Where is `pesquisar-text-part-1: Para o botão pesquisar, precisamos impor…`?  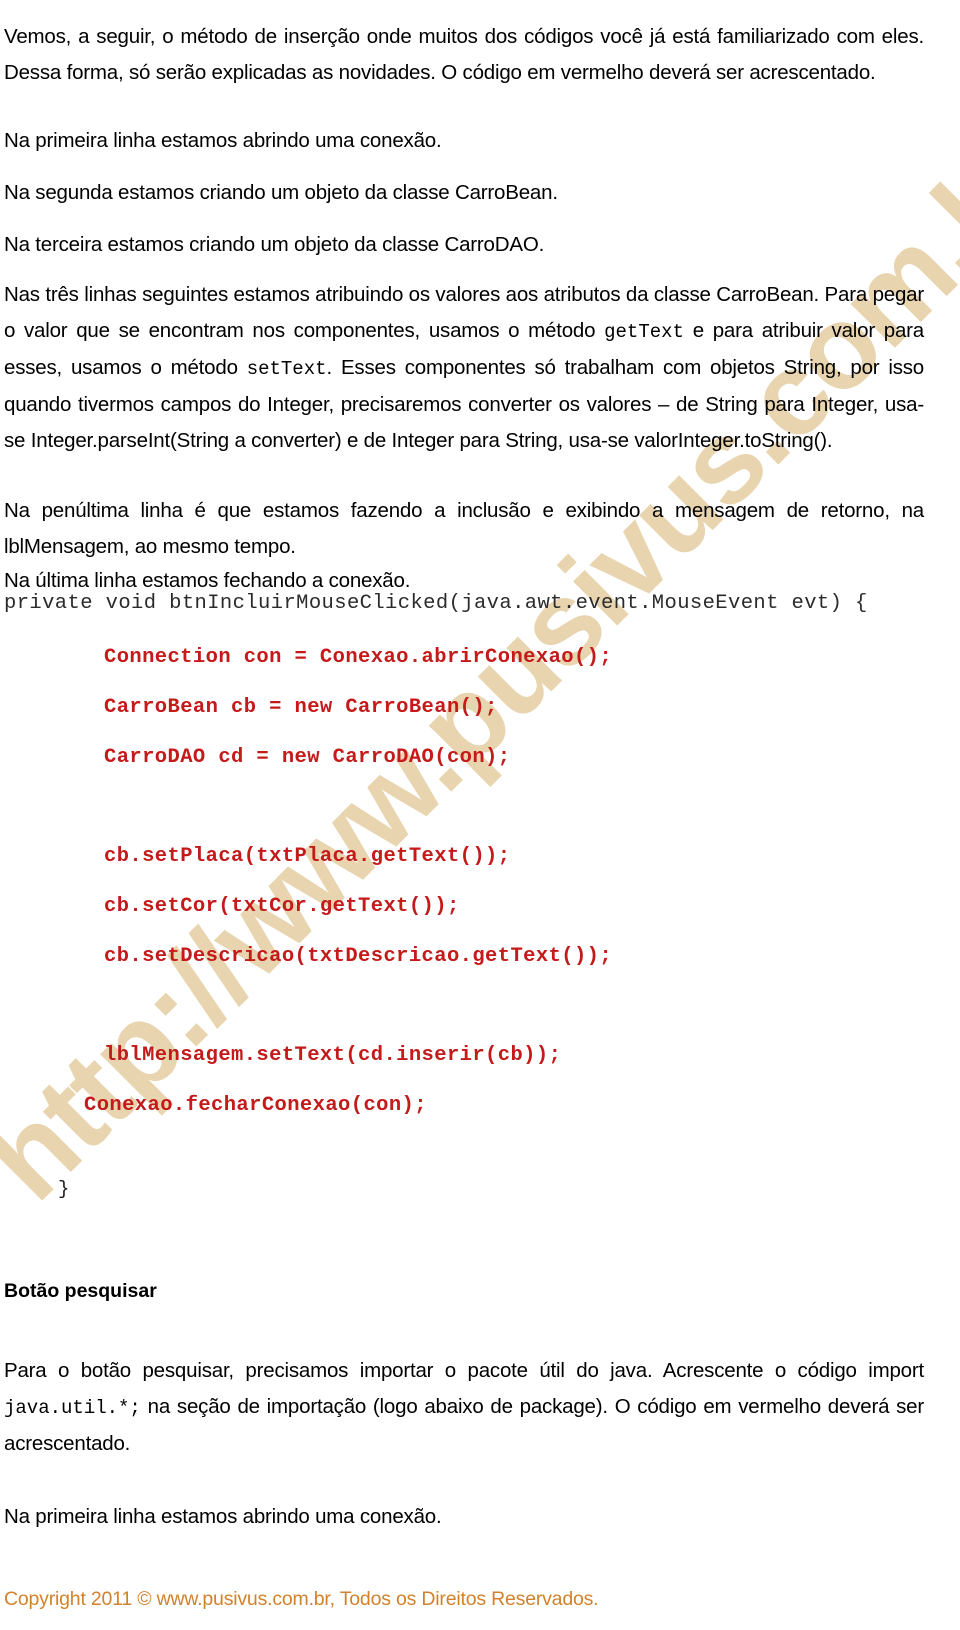 pesquisar-text-part-1: Para o botão pesquisar, precisamos impor… is located at coordinates (464, 1370).